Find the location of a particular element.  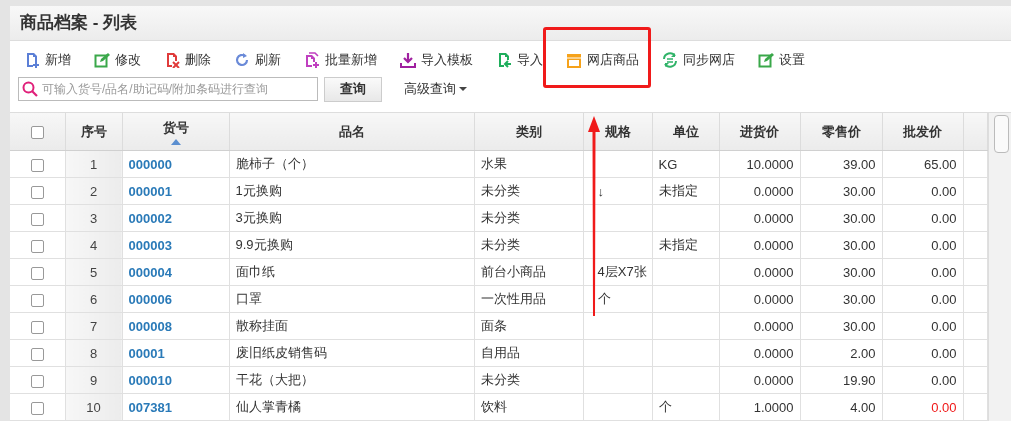

toolbar-button: 批量新增 is located at coordinates (340, 60).